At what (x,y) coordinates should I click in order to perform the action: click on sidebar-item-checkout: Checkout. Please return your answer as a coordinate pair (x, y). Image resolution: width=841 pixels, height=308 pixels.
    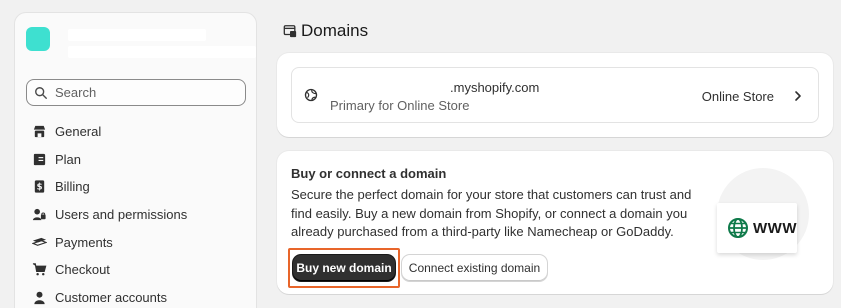
    Looking at the image, I should click on (109, 270).